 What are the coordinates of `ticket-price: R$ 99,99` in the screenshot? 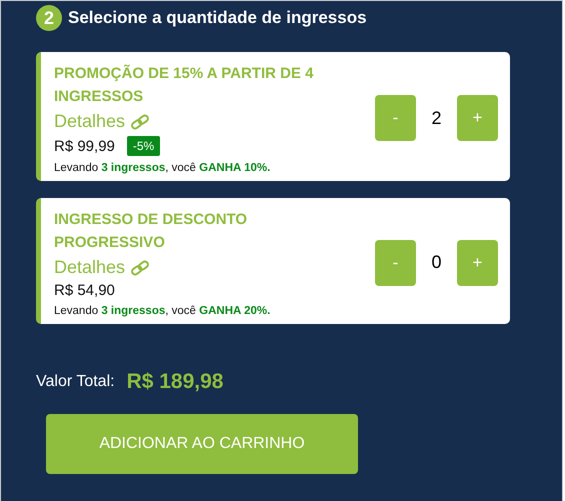 It's located at (84, 146).